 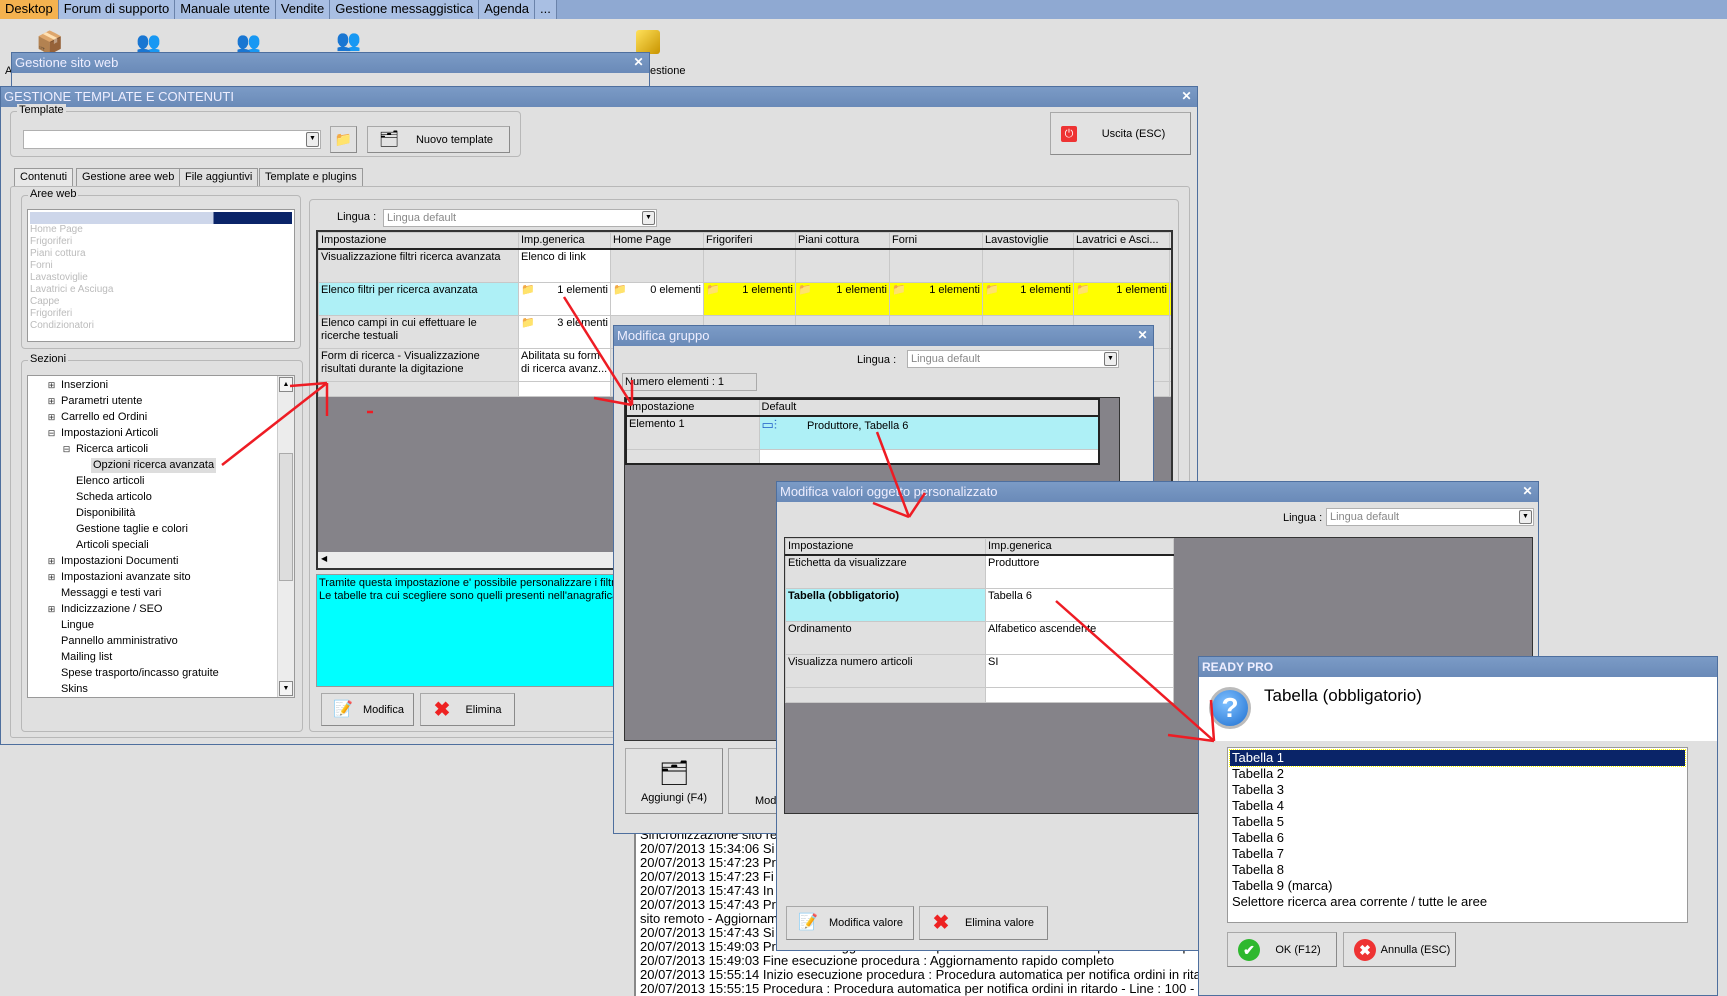 What do you see at coordinates (983, 923) in the screenshot?
I see `delete-value-button: ✖ Elimina valore` at bounding box center [983, 923].